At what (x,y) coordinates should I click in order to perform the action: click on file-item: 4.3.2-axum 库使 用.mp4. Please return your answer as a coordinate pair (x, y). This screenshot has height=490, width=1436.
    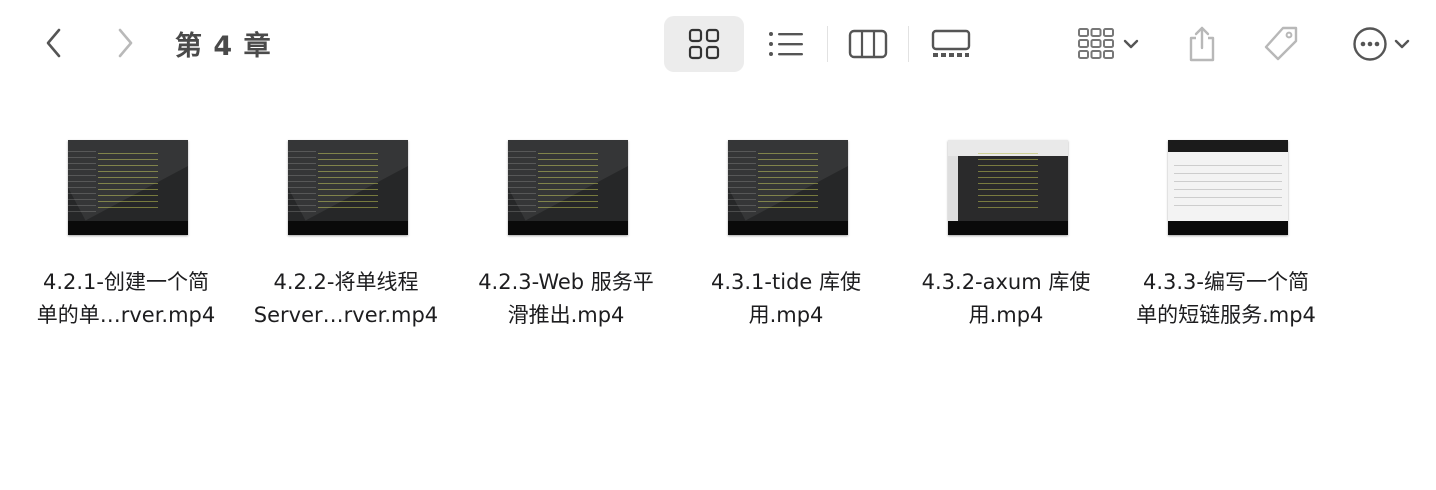
    Looking at the image, I should click on (1006, 220).